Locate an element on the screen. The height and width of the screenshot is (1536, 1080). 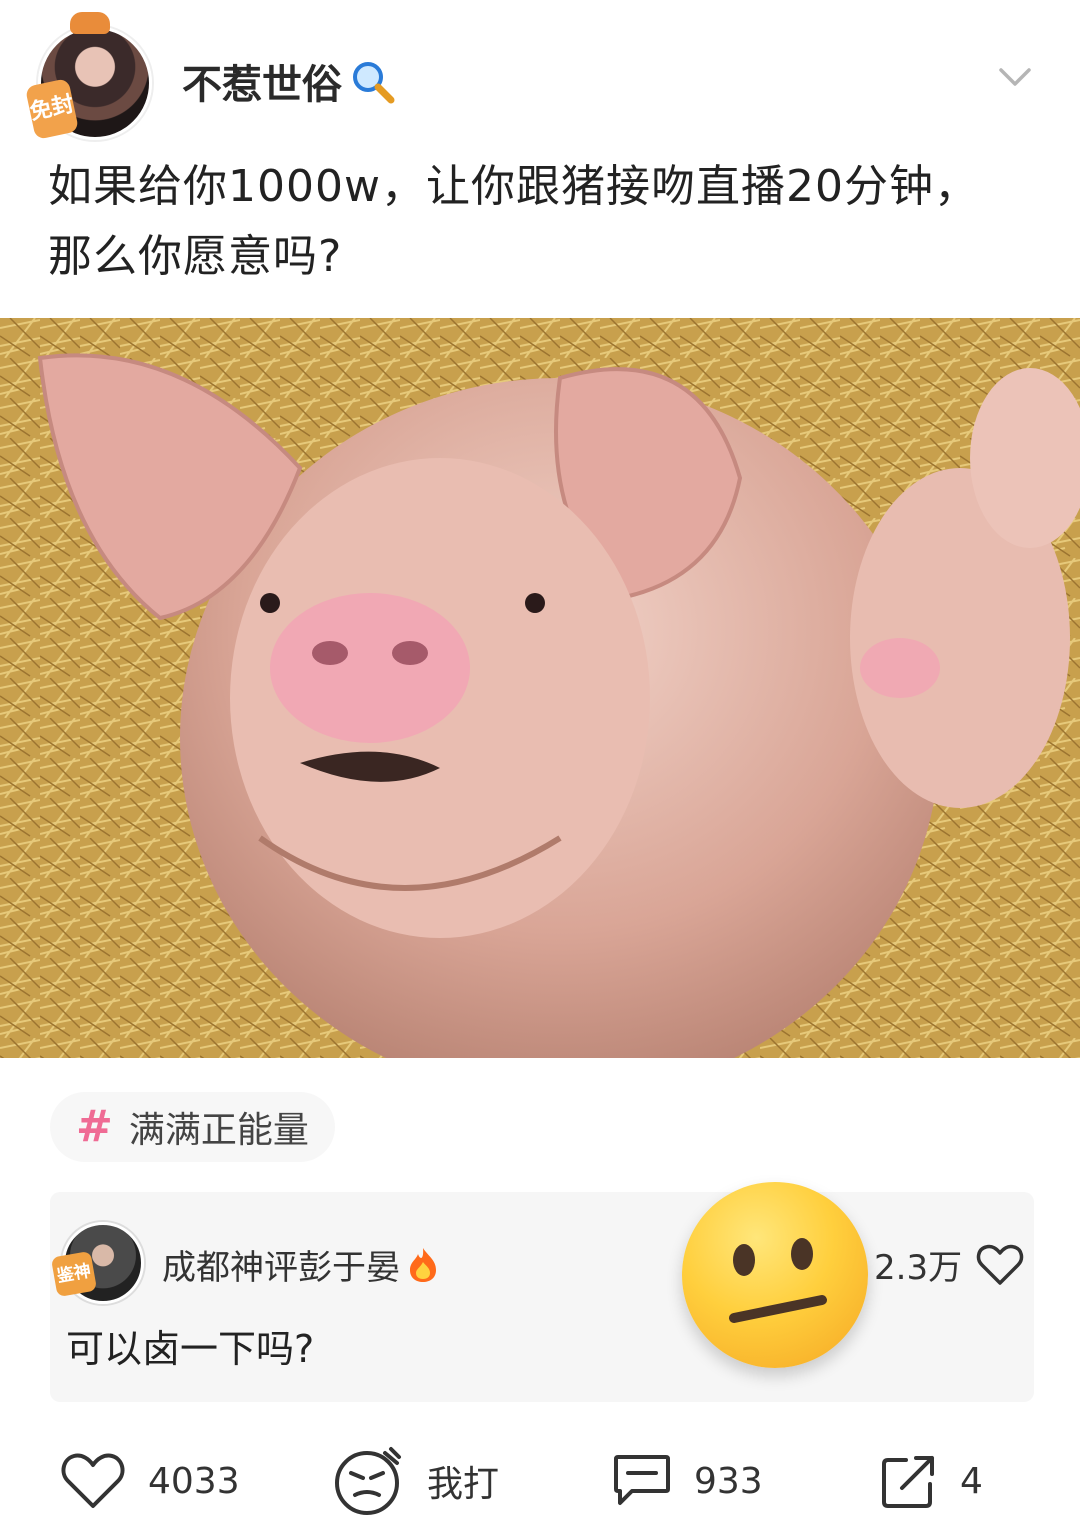
share-count: 4 is located at coordinates (971, 1481).